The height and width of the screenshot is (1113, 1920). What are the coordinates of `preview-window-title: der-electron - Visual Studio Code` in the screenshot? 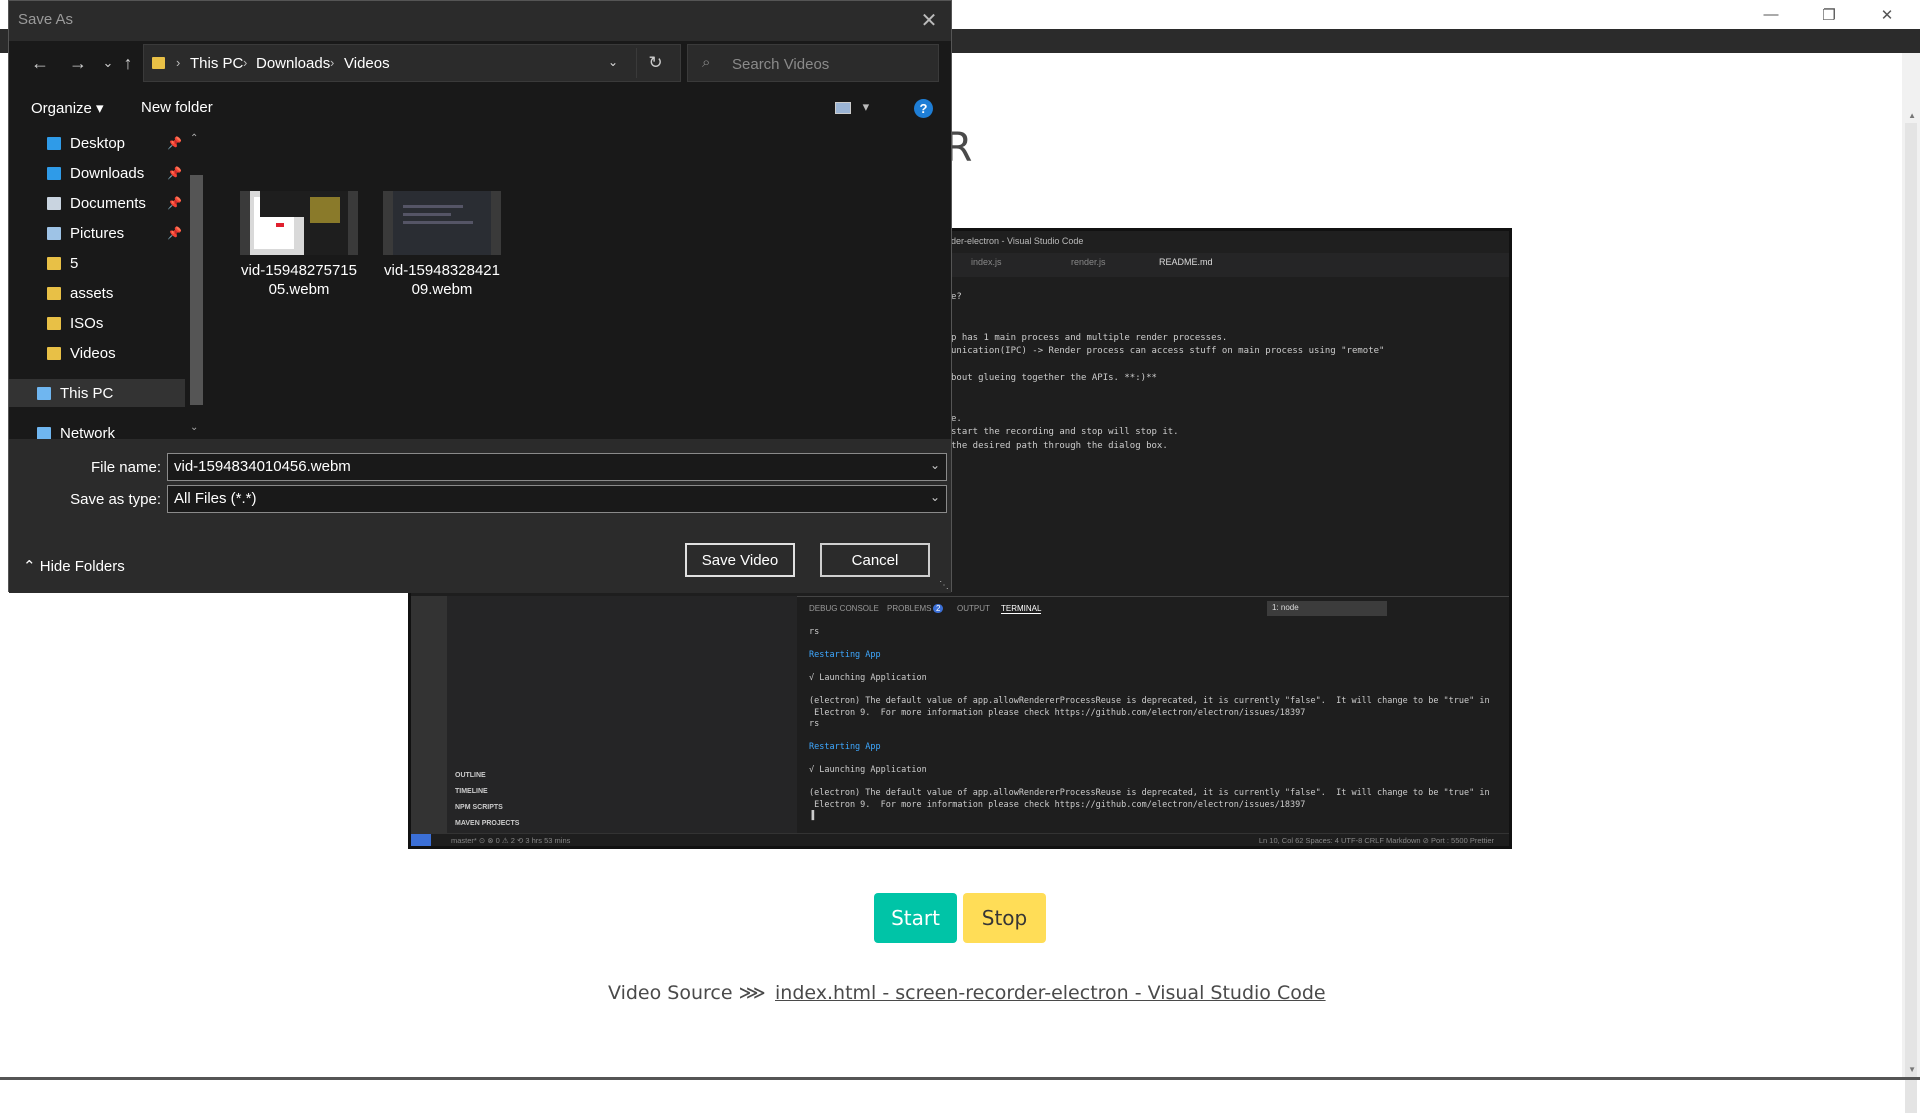 It's located at (1017, 241).